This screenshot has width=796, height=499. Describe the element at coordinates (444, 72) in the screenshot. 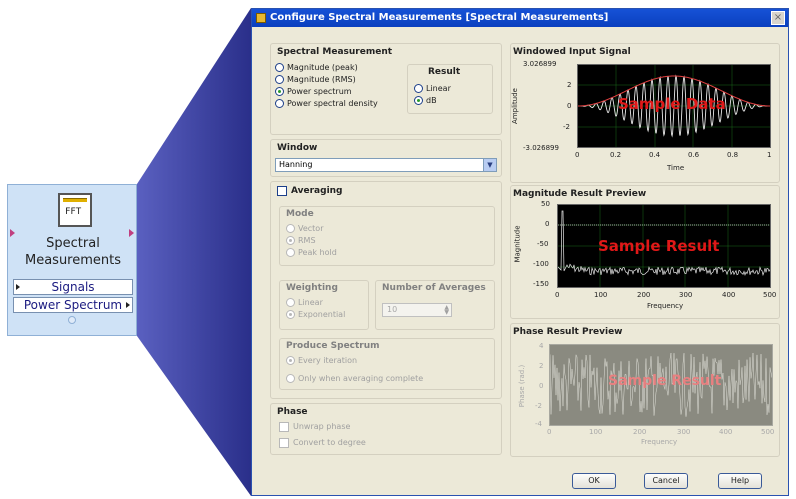

I see `result-heading: Result` at that location.